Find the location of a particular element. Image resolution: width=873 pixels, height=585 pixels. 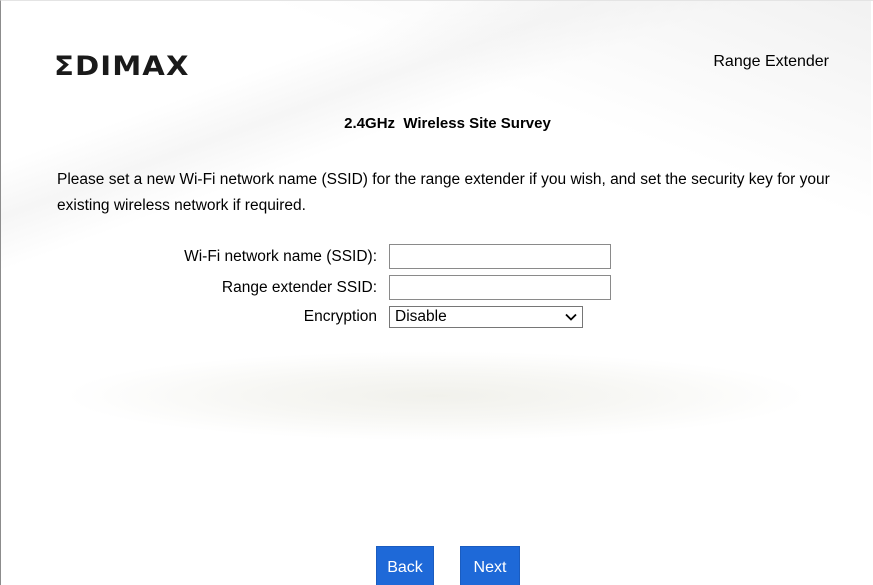

edimax-logo: ƩDIMAX is located at coordinates (122, 66).